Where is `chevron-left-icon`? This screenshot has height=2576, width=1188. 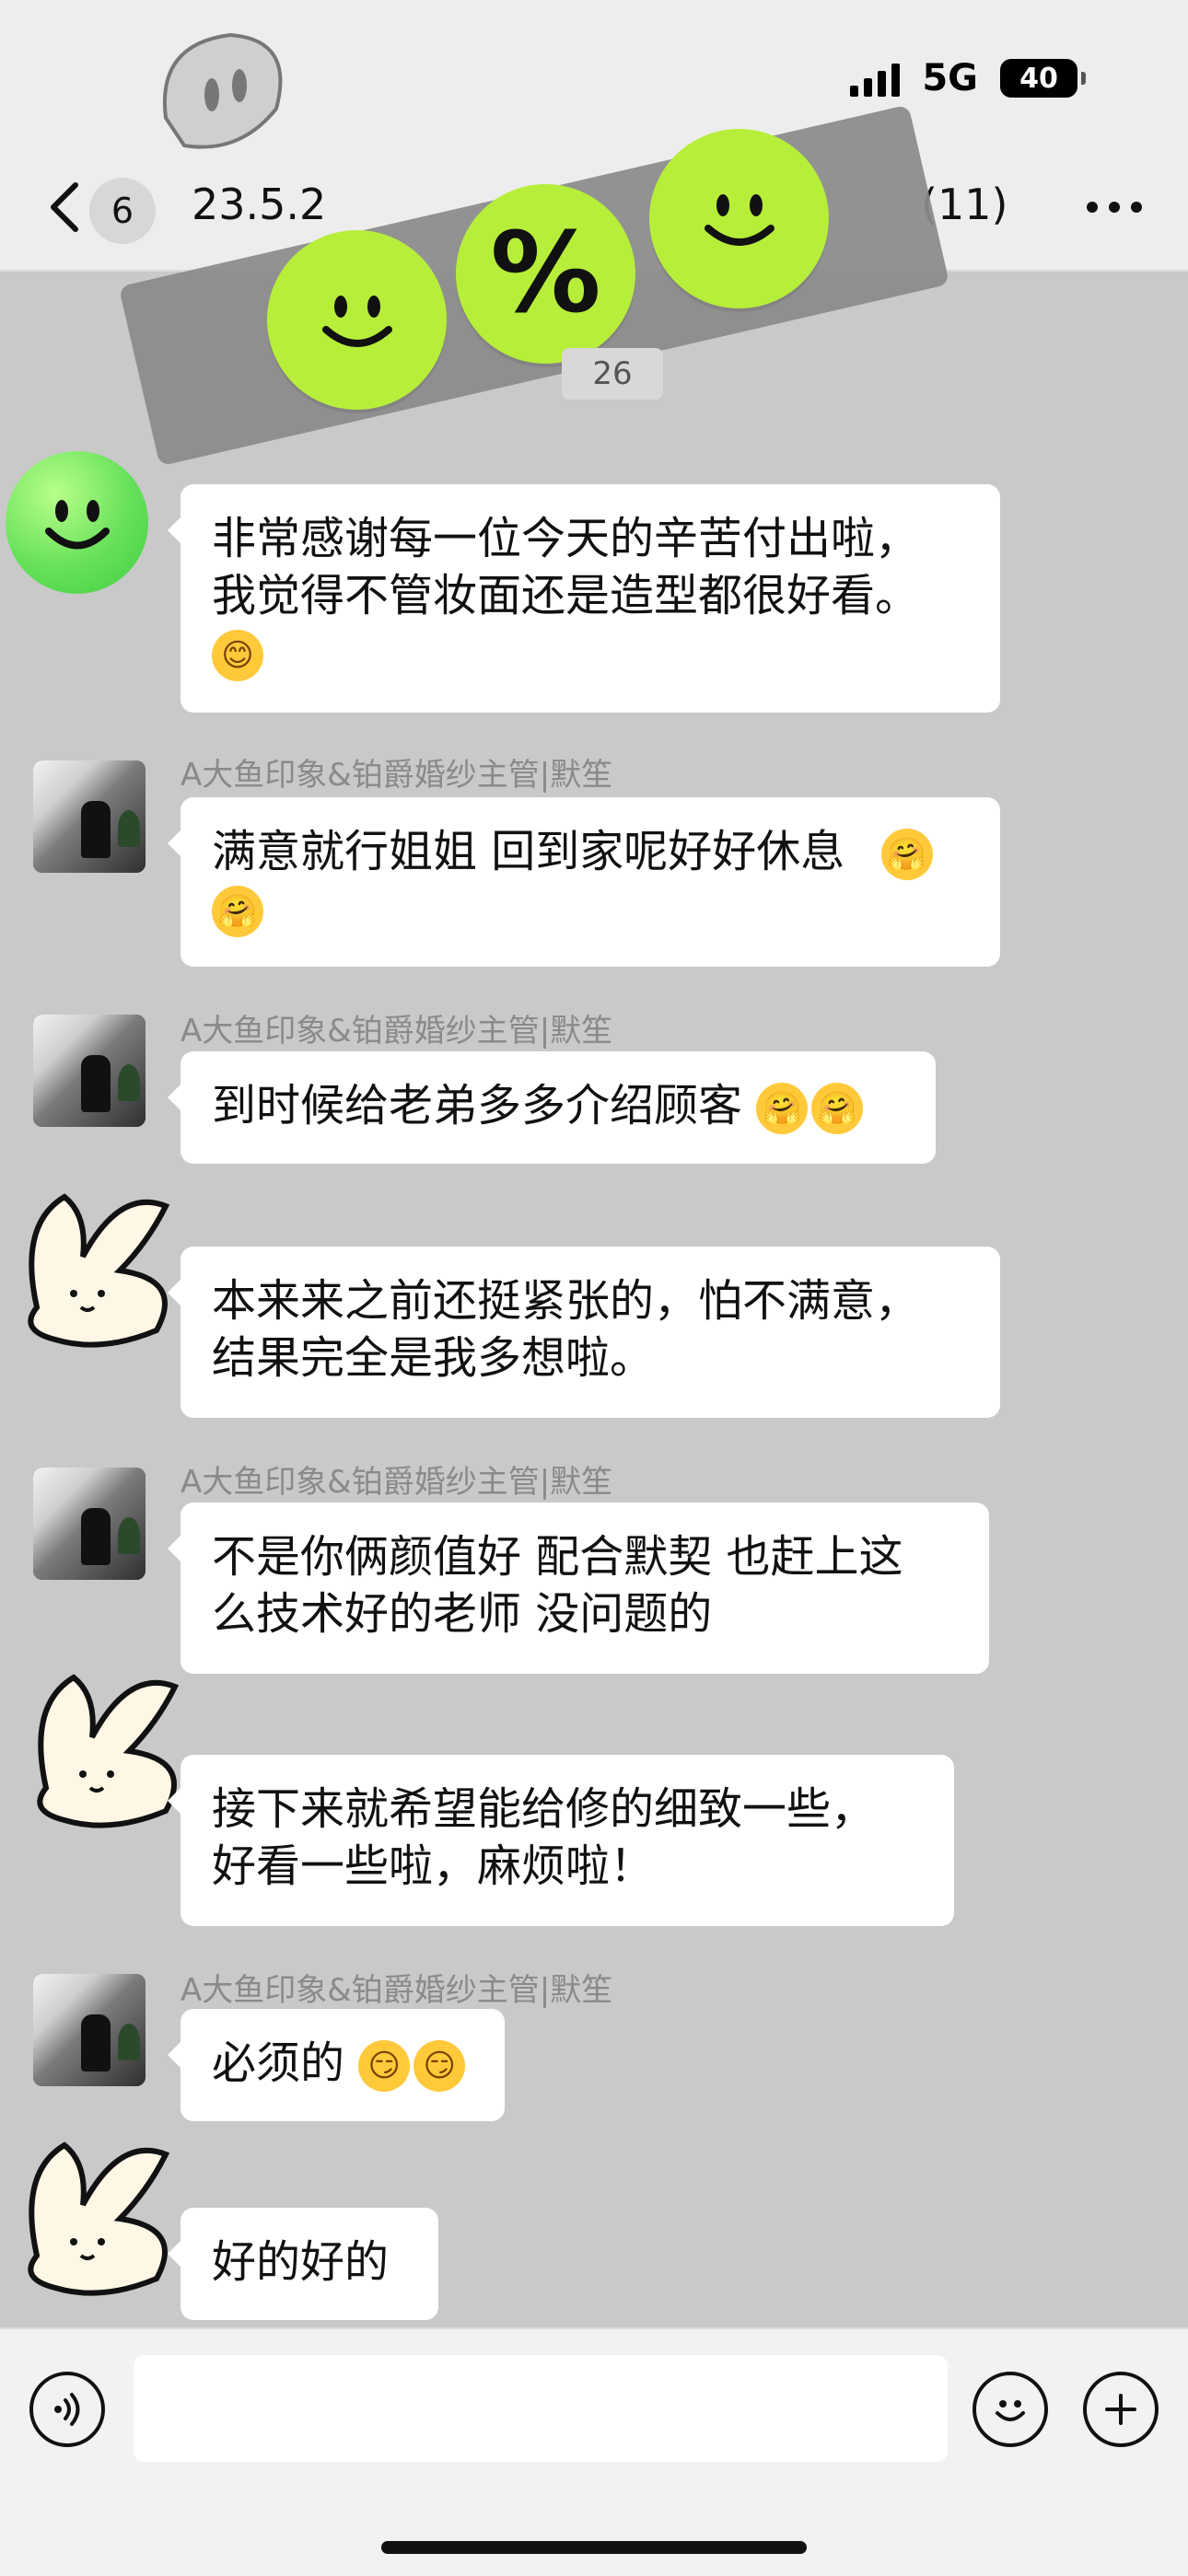
chevron-left-icon is located at coordinates (64, 207).